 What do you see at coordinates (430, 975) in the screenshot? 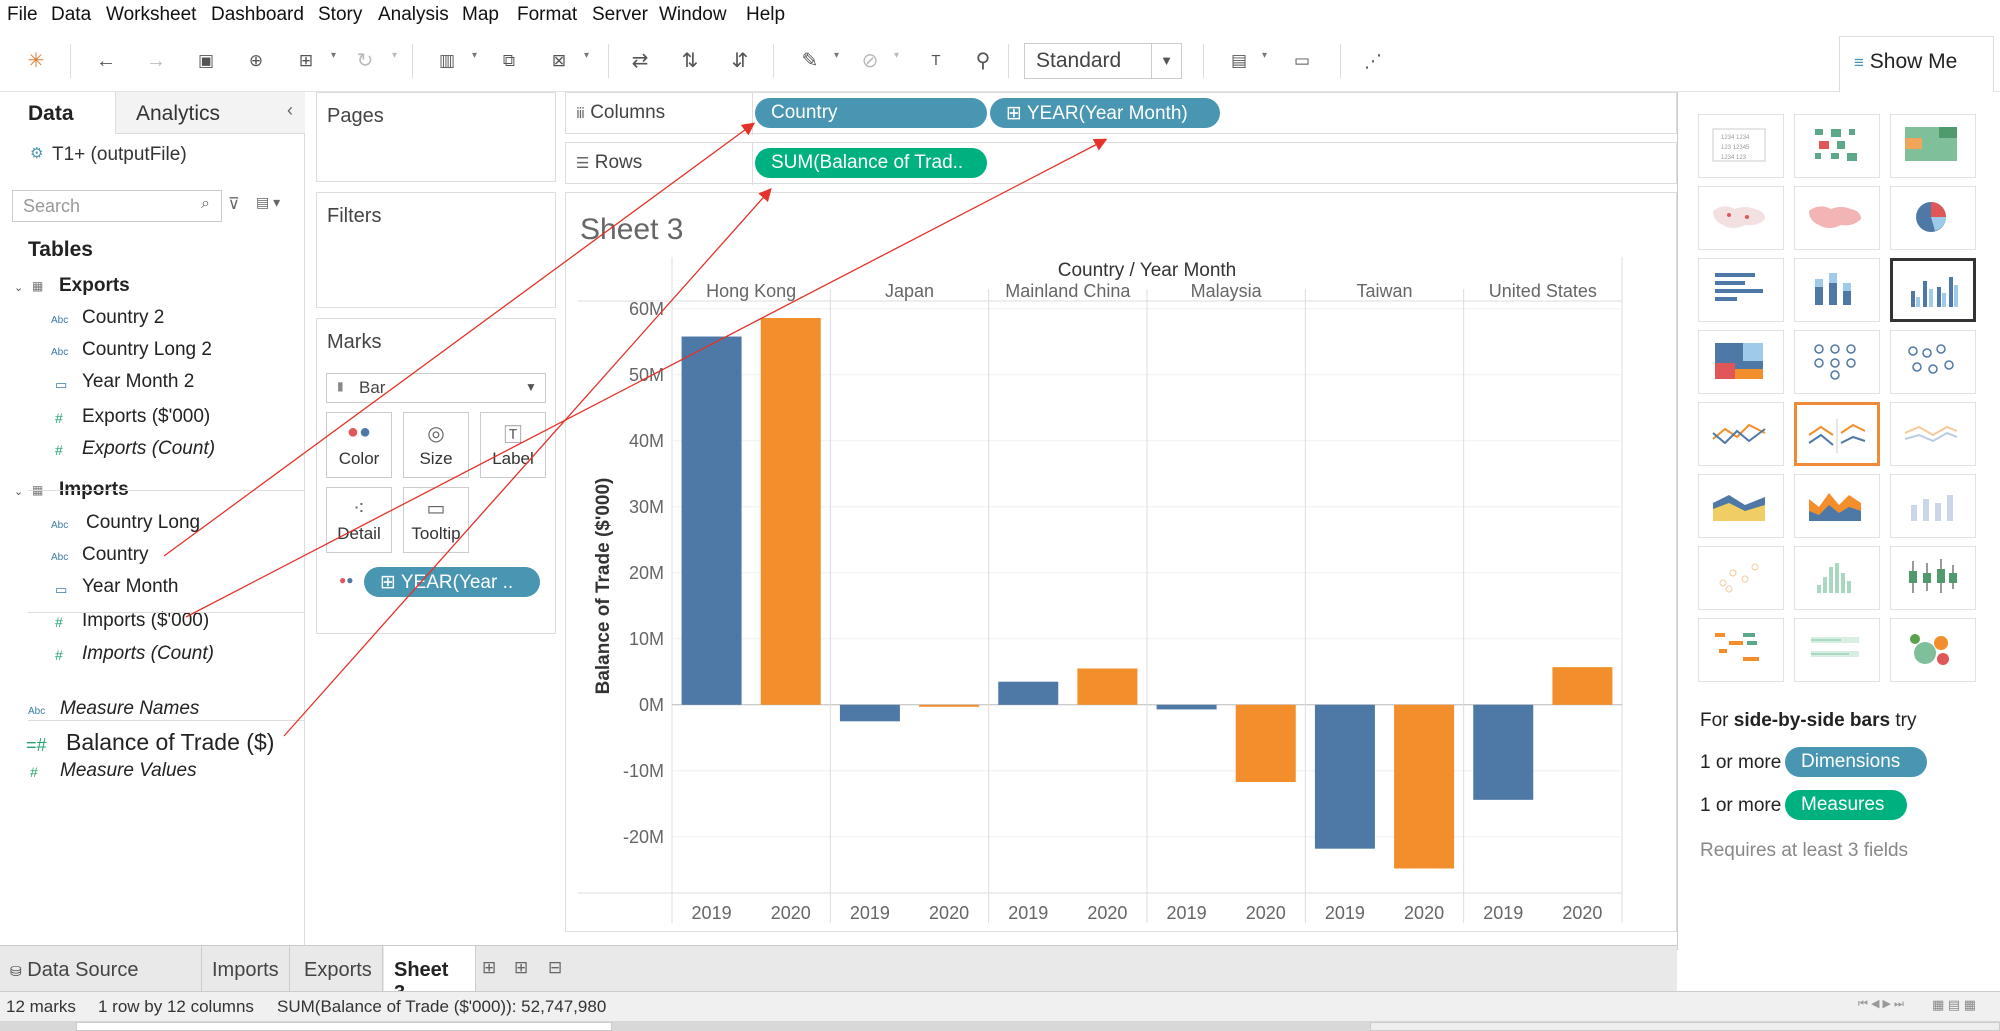
I see `tab-sheet-3: Sheet 3` at bounding box center [430, 975].